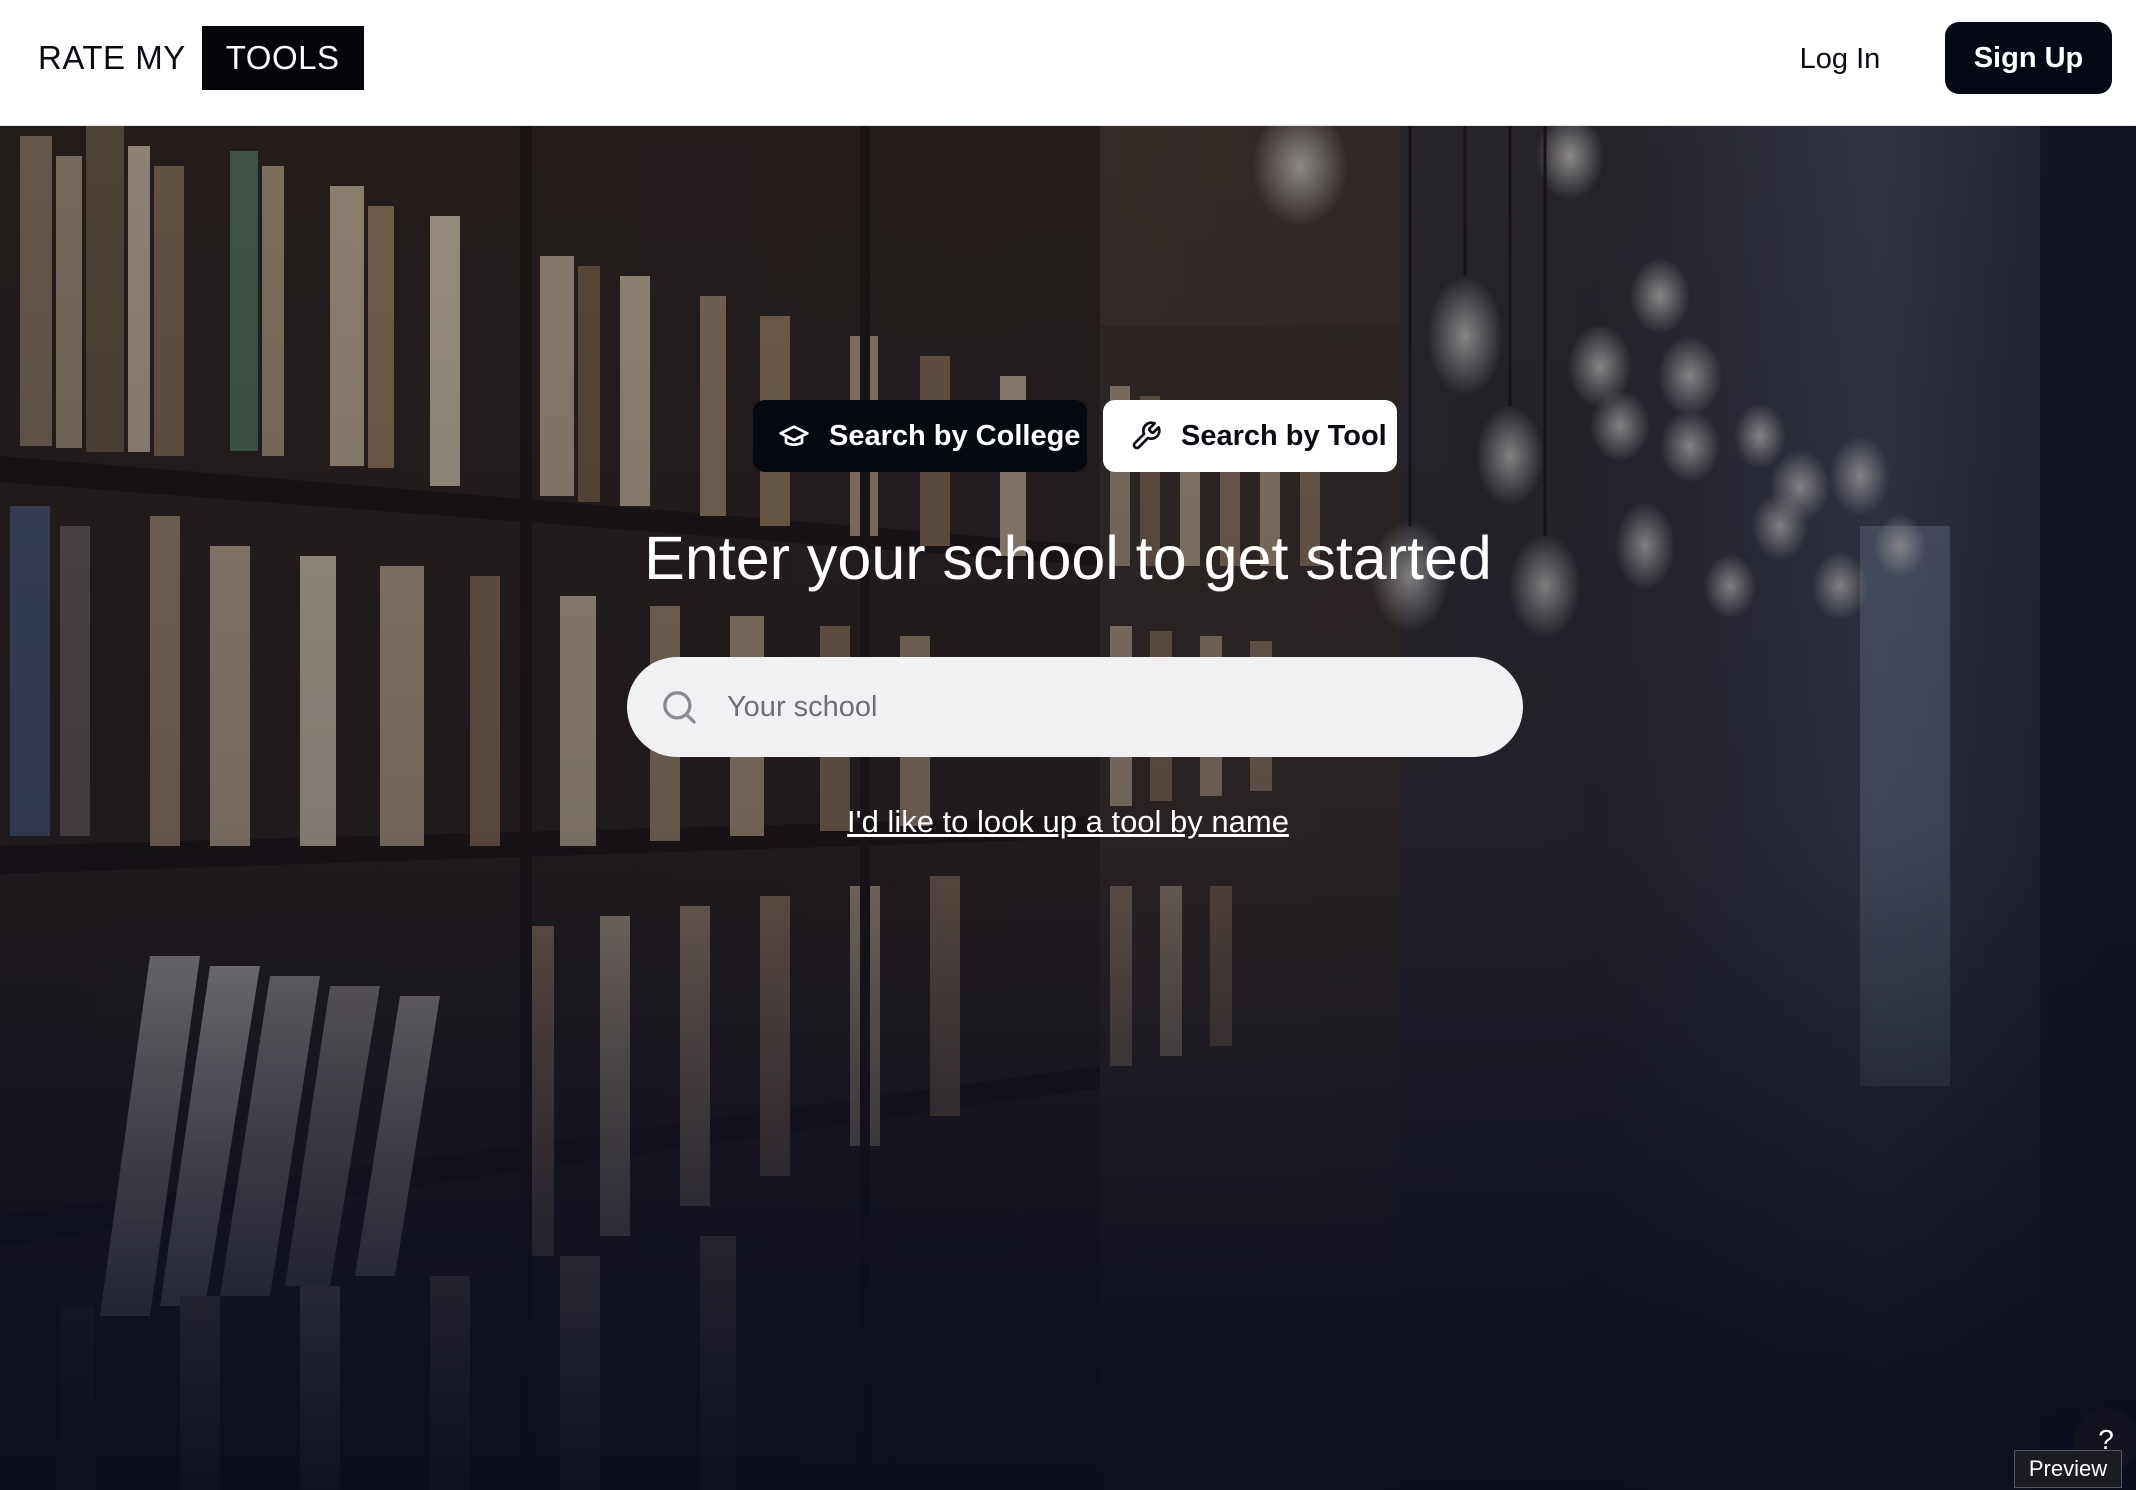  What do you see at coordinates (1068, 558) in the screenshot?
I see `hero-headline: Enter your school to get started` at bounding box center [1068, 558].